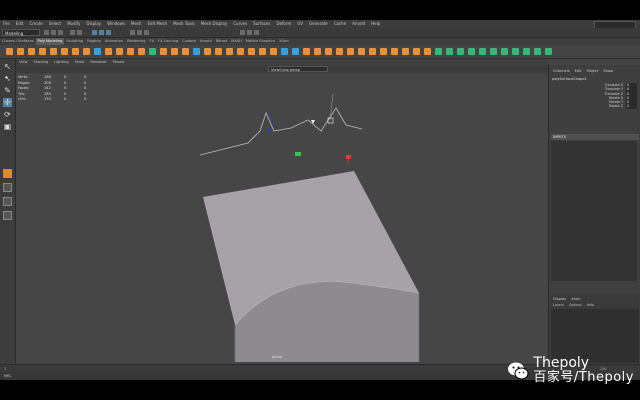  What do you see at coordinates (206, 41) in the screenshot?
I see `shelf-tab-arnold: Arnold` at bounding box center [206, 41].